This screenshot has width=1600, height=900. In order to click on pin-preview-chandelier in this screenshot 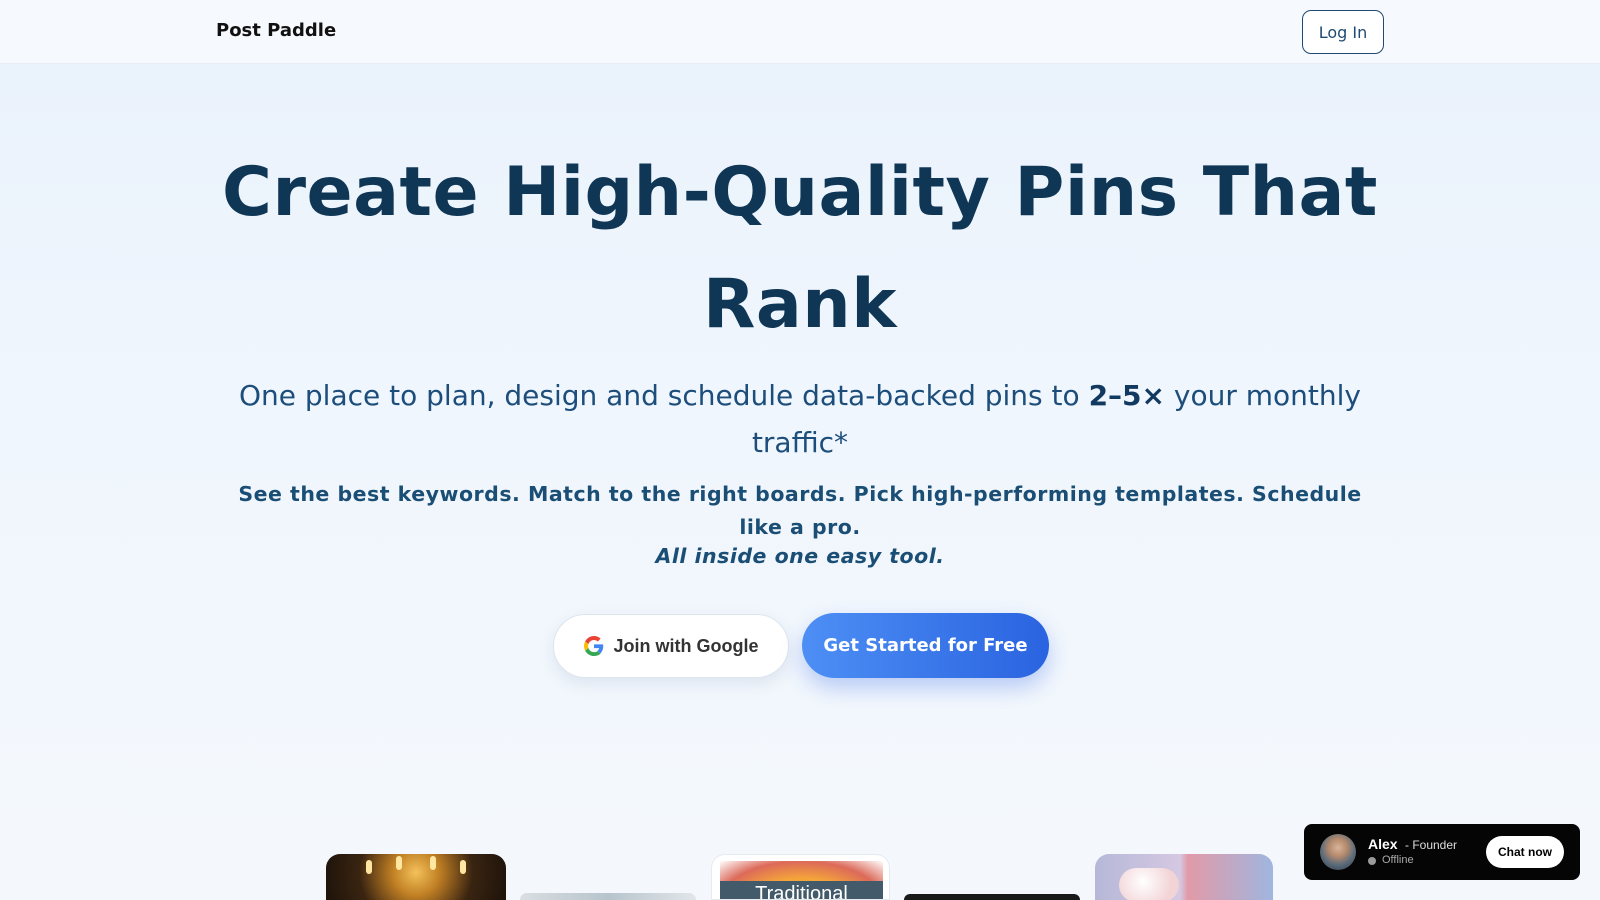, I will do `click(416, 877)`.